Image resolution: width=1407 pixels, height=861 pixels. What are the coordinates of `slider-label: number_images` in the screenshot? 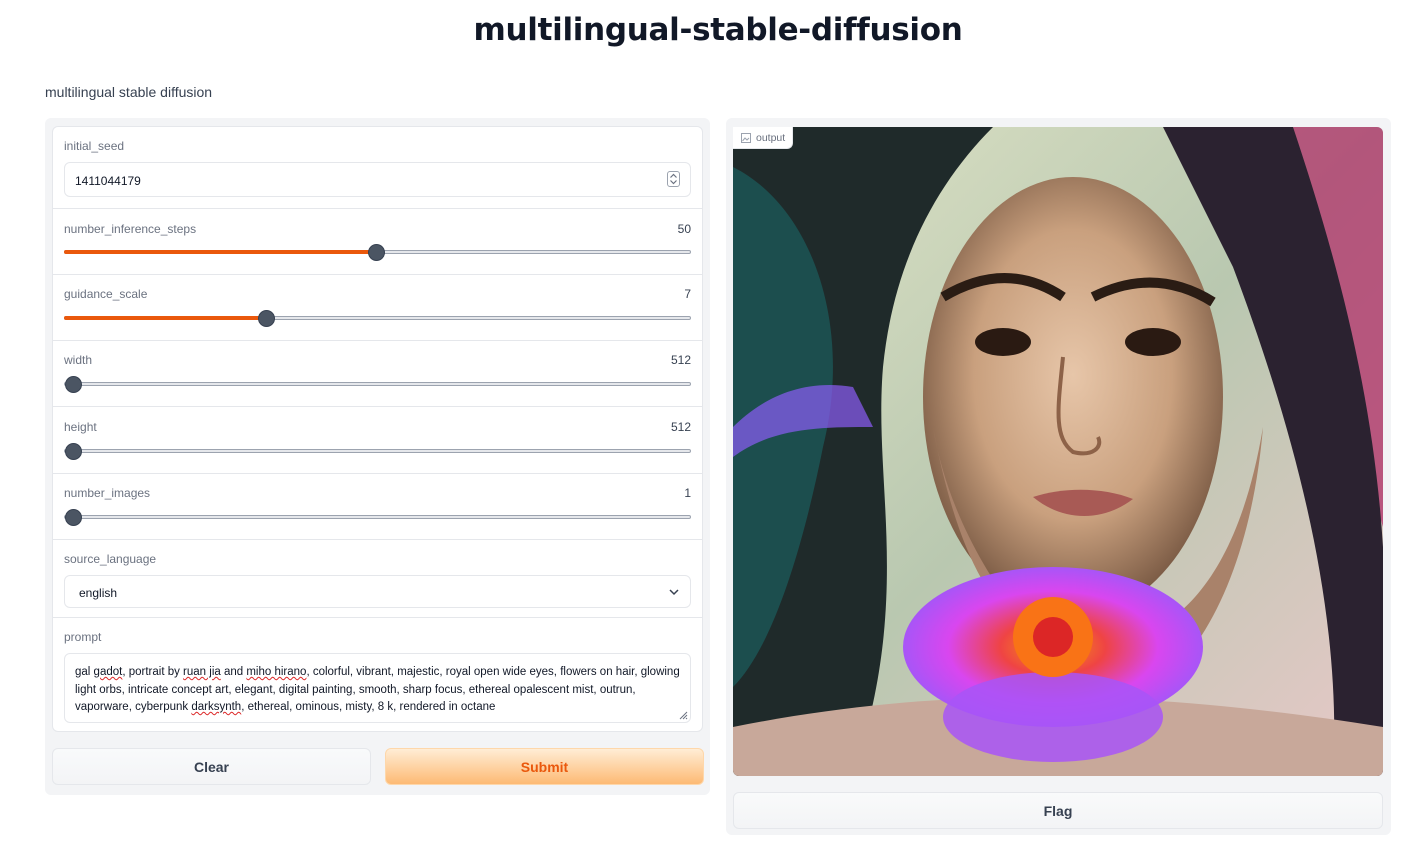 It's located at (107, 493).